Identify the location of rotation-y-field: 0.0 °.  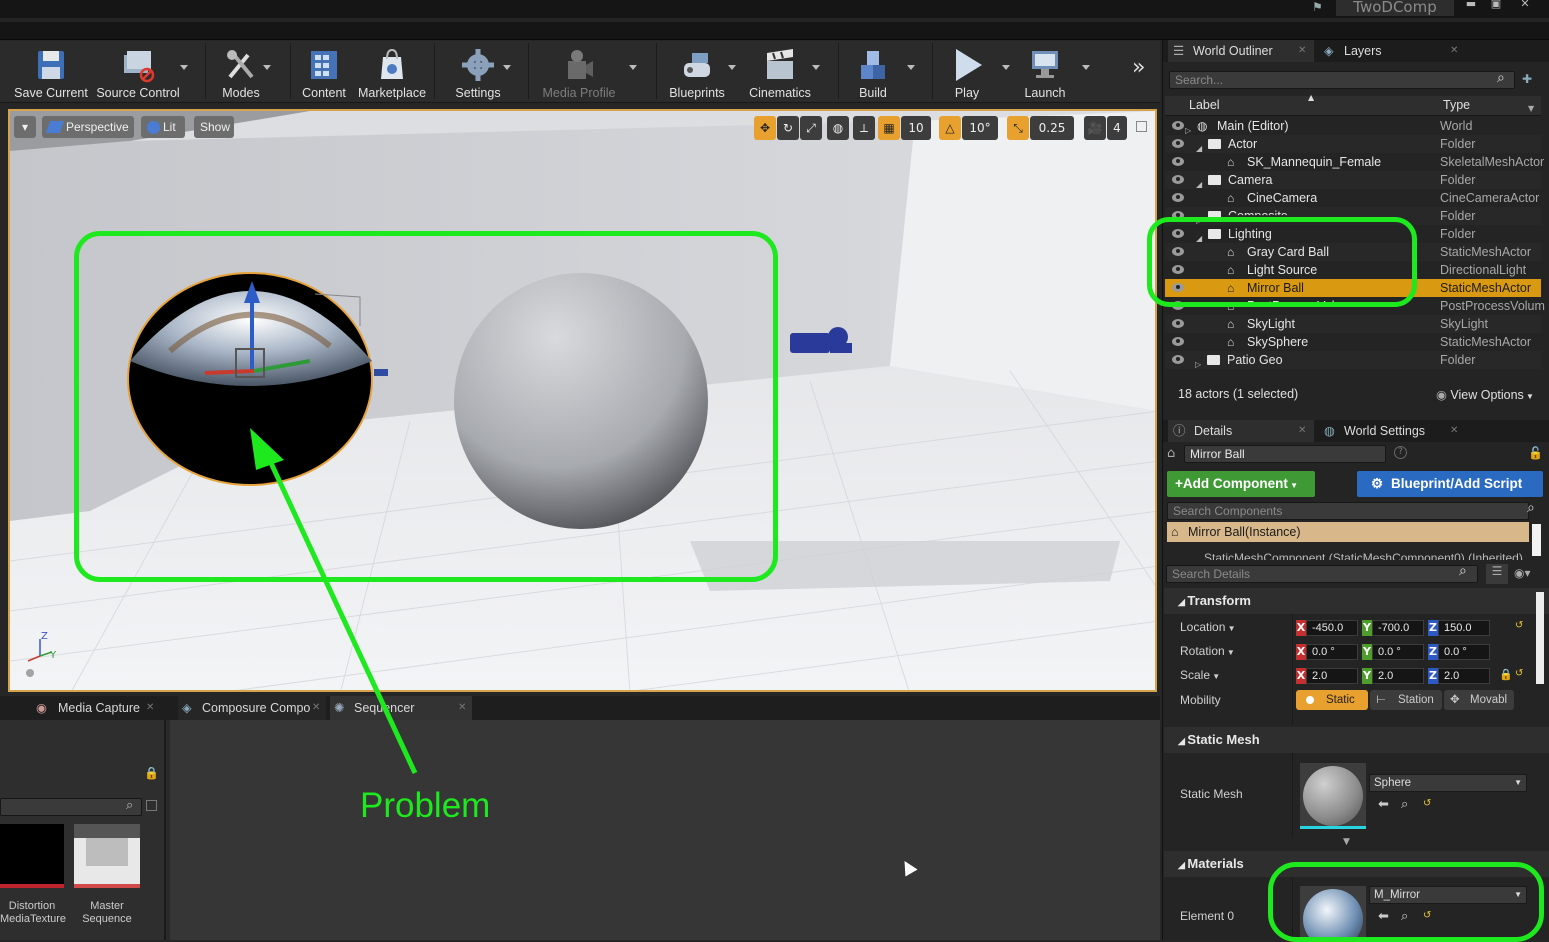
(1398, 652).